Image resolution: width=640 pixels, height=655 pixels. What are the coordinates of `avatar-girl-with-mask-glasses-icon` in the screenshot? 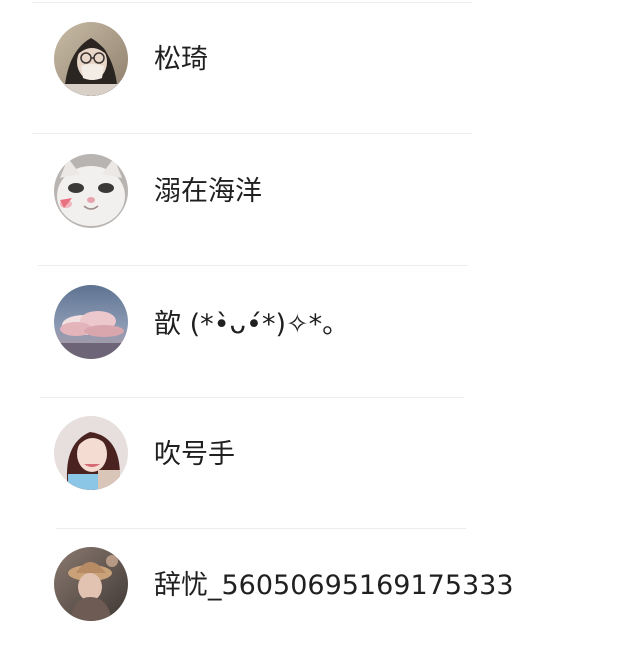 It's located at (91, 59).